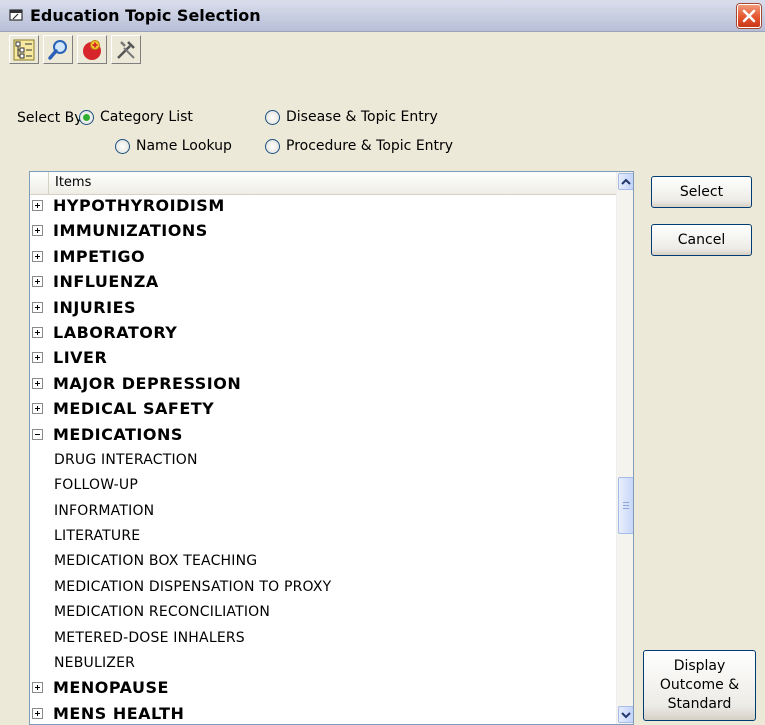  I want to click on category-label: MENS HEALTH, so click(119, 713).